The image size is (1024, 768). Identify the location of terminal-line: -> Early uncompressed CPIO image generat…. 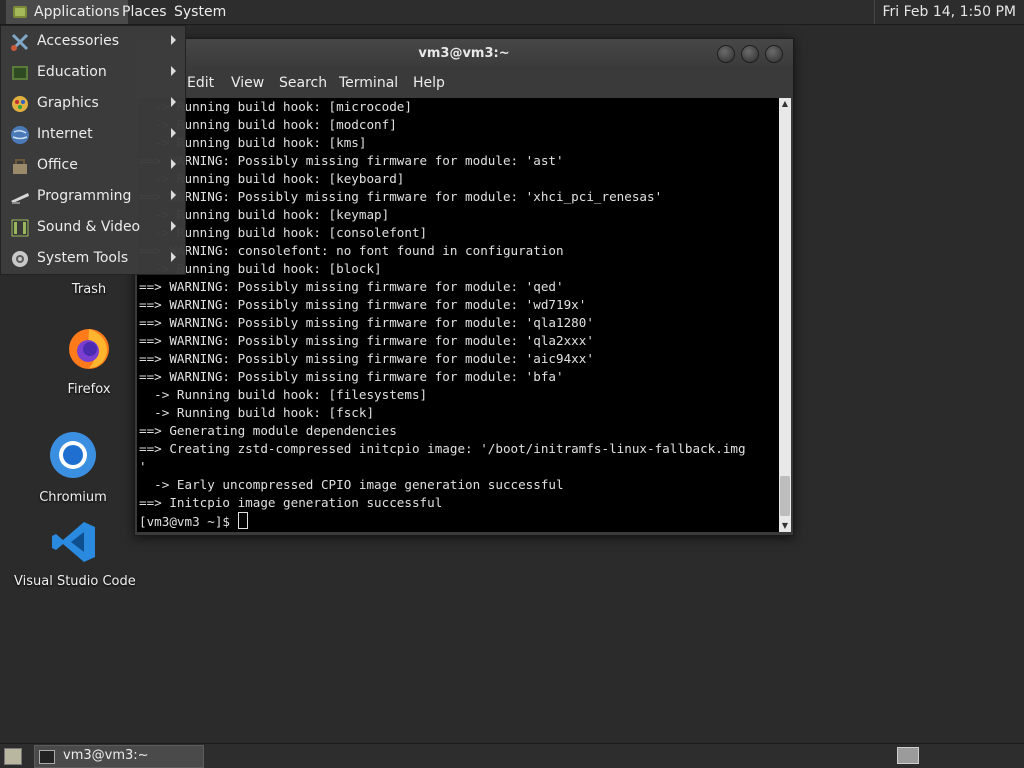
(351, 484).